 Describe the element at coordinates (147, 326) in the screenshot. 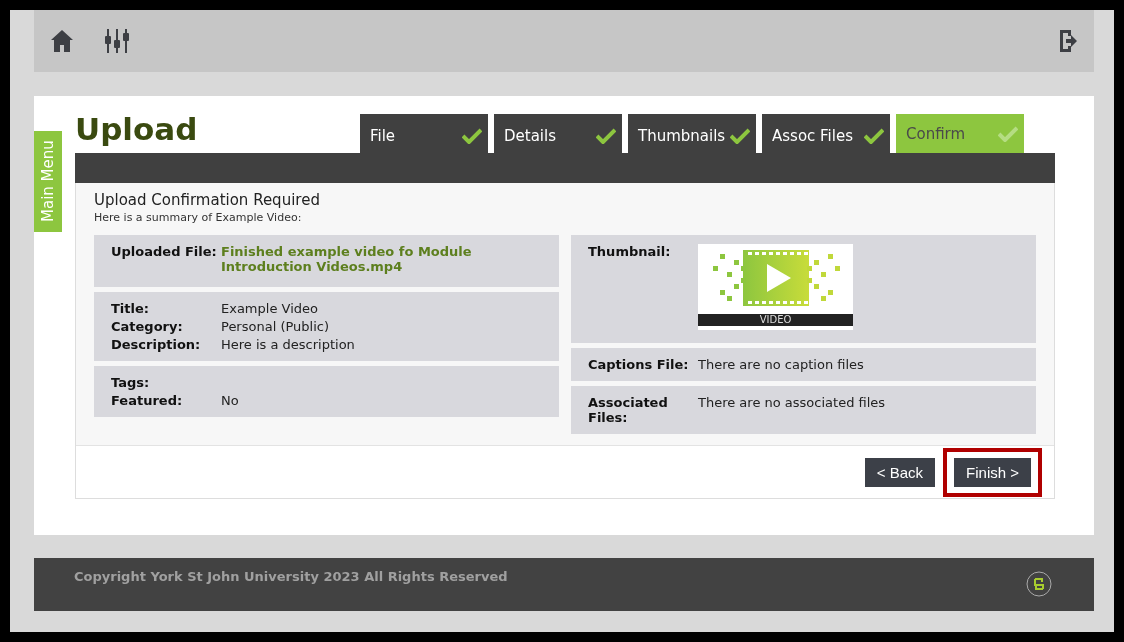

I see `field-label: Category:` at that location.